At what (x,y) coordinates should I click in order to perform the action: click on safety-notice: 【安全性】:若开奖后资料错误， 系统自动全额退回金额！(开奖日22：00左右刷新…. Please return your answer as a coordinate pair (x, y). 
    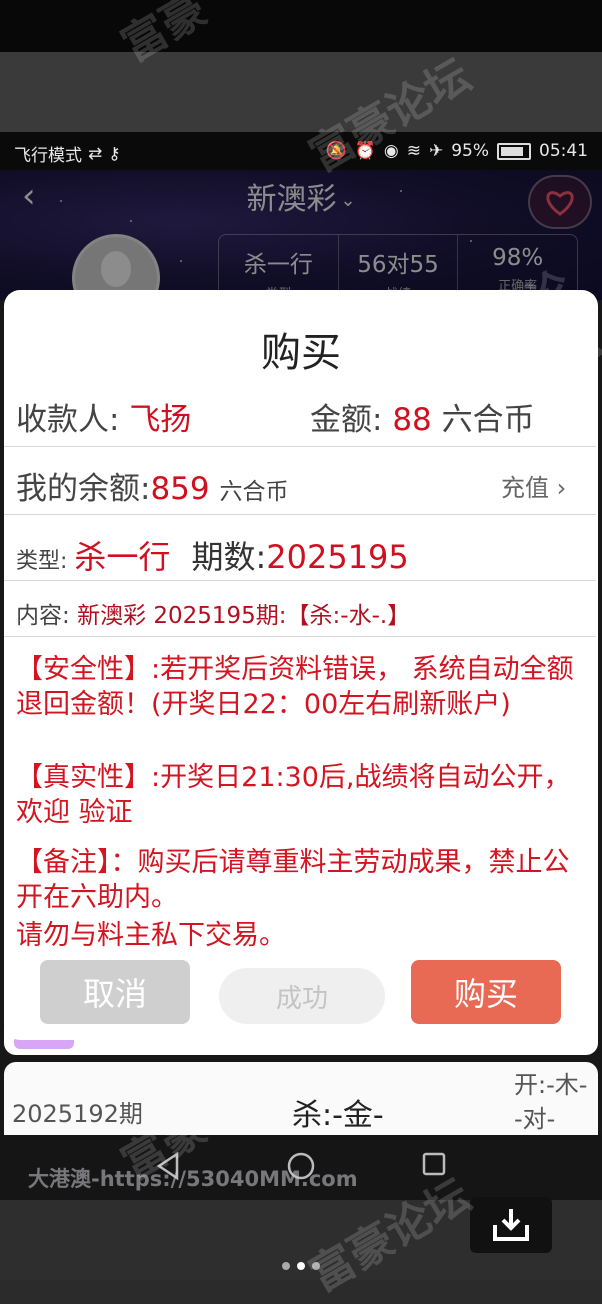
    Looking at the image, I should click on (295, 687).